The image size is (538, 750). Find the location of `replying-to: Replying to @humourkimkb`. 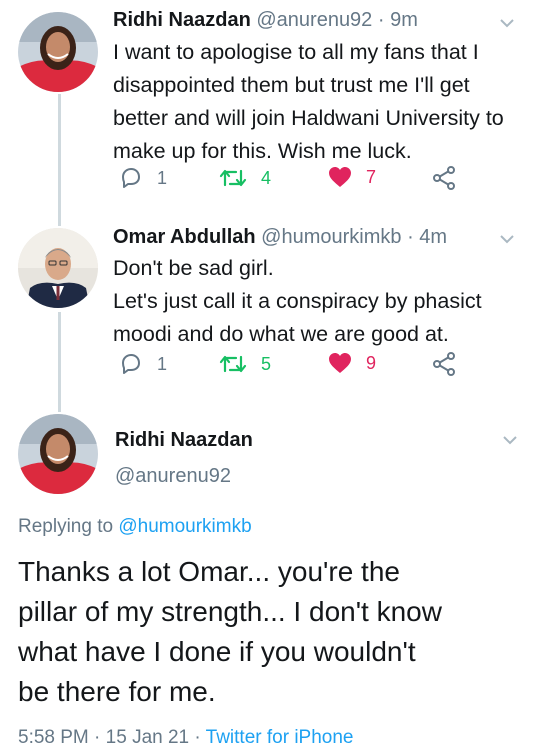

replying-to: Replying to @humourkimkb is located at coordinates (135, 527).